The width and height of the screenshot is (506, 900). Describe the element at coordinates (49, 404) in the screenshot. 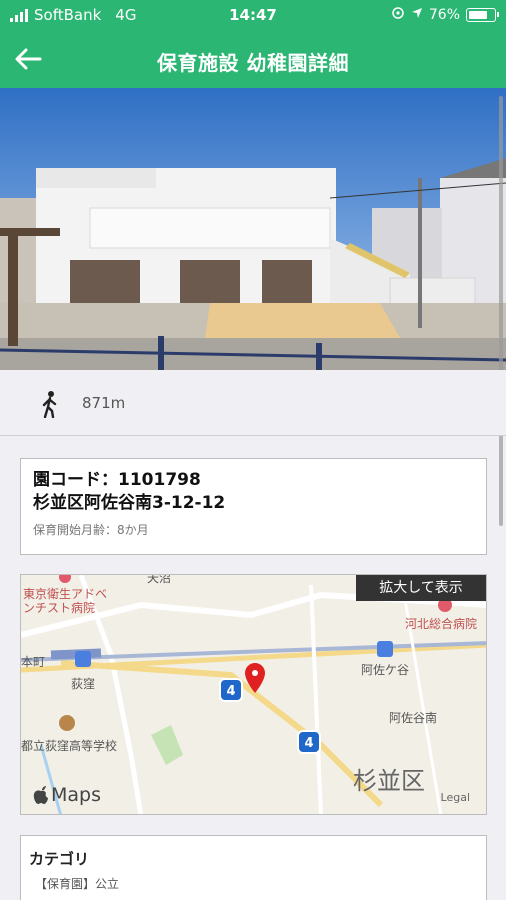

I see `walking-person-icon` at that location.